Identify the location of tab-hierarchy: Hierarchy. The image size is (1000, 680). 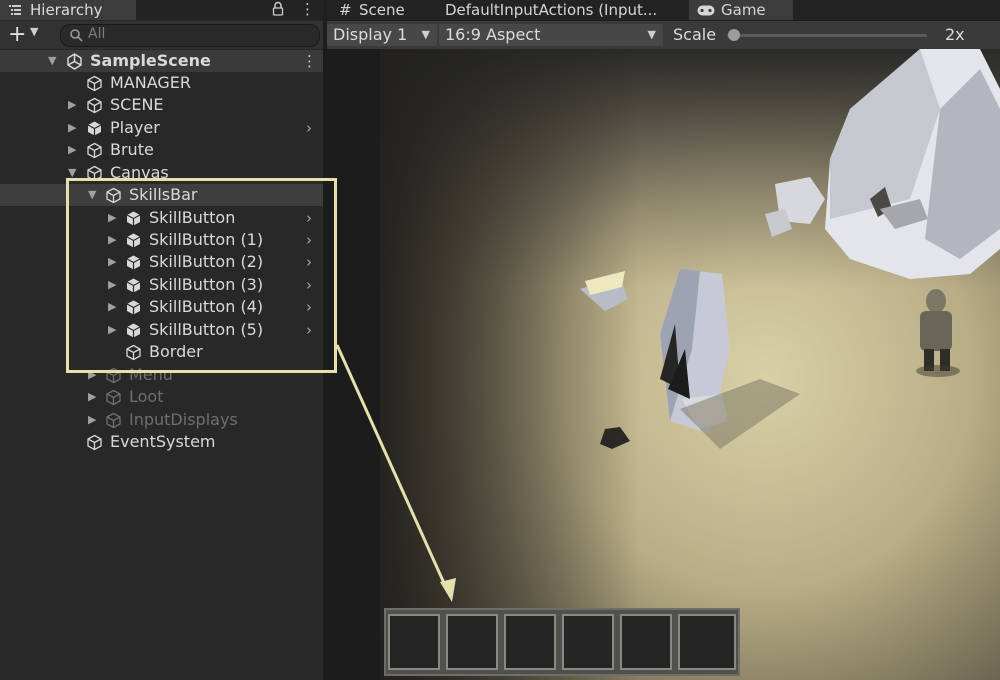
(68, 10).